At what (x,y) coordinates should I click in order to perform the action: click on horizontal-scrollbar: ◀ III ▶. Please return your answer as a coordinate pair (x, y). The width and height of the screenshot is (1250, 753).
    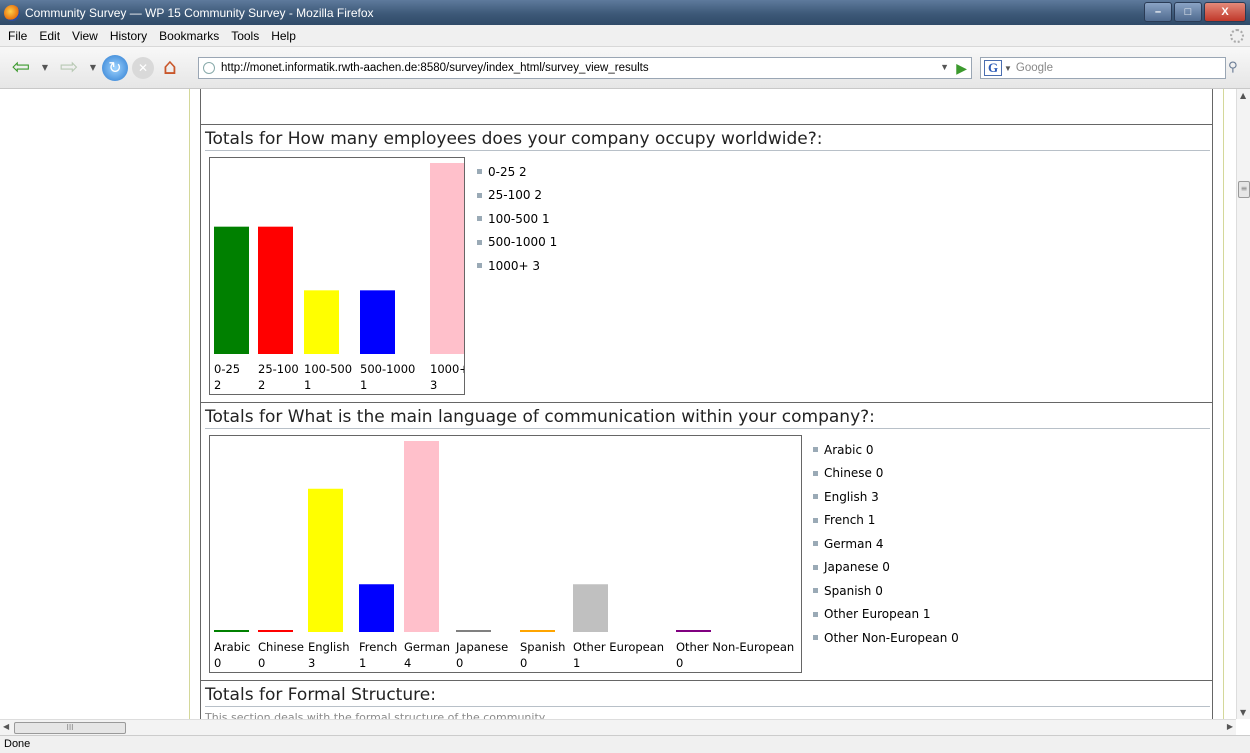
    Looking at the image, I should click on (618, 727).